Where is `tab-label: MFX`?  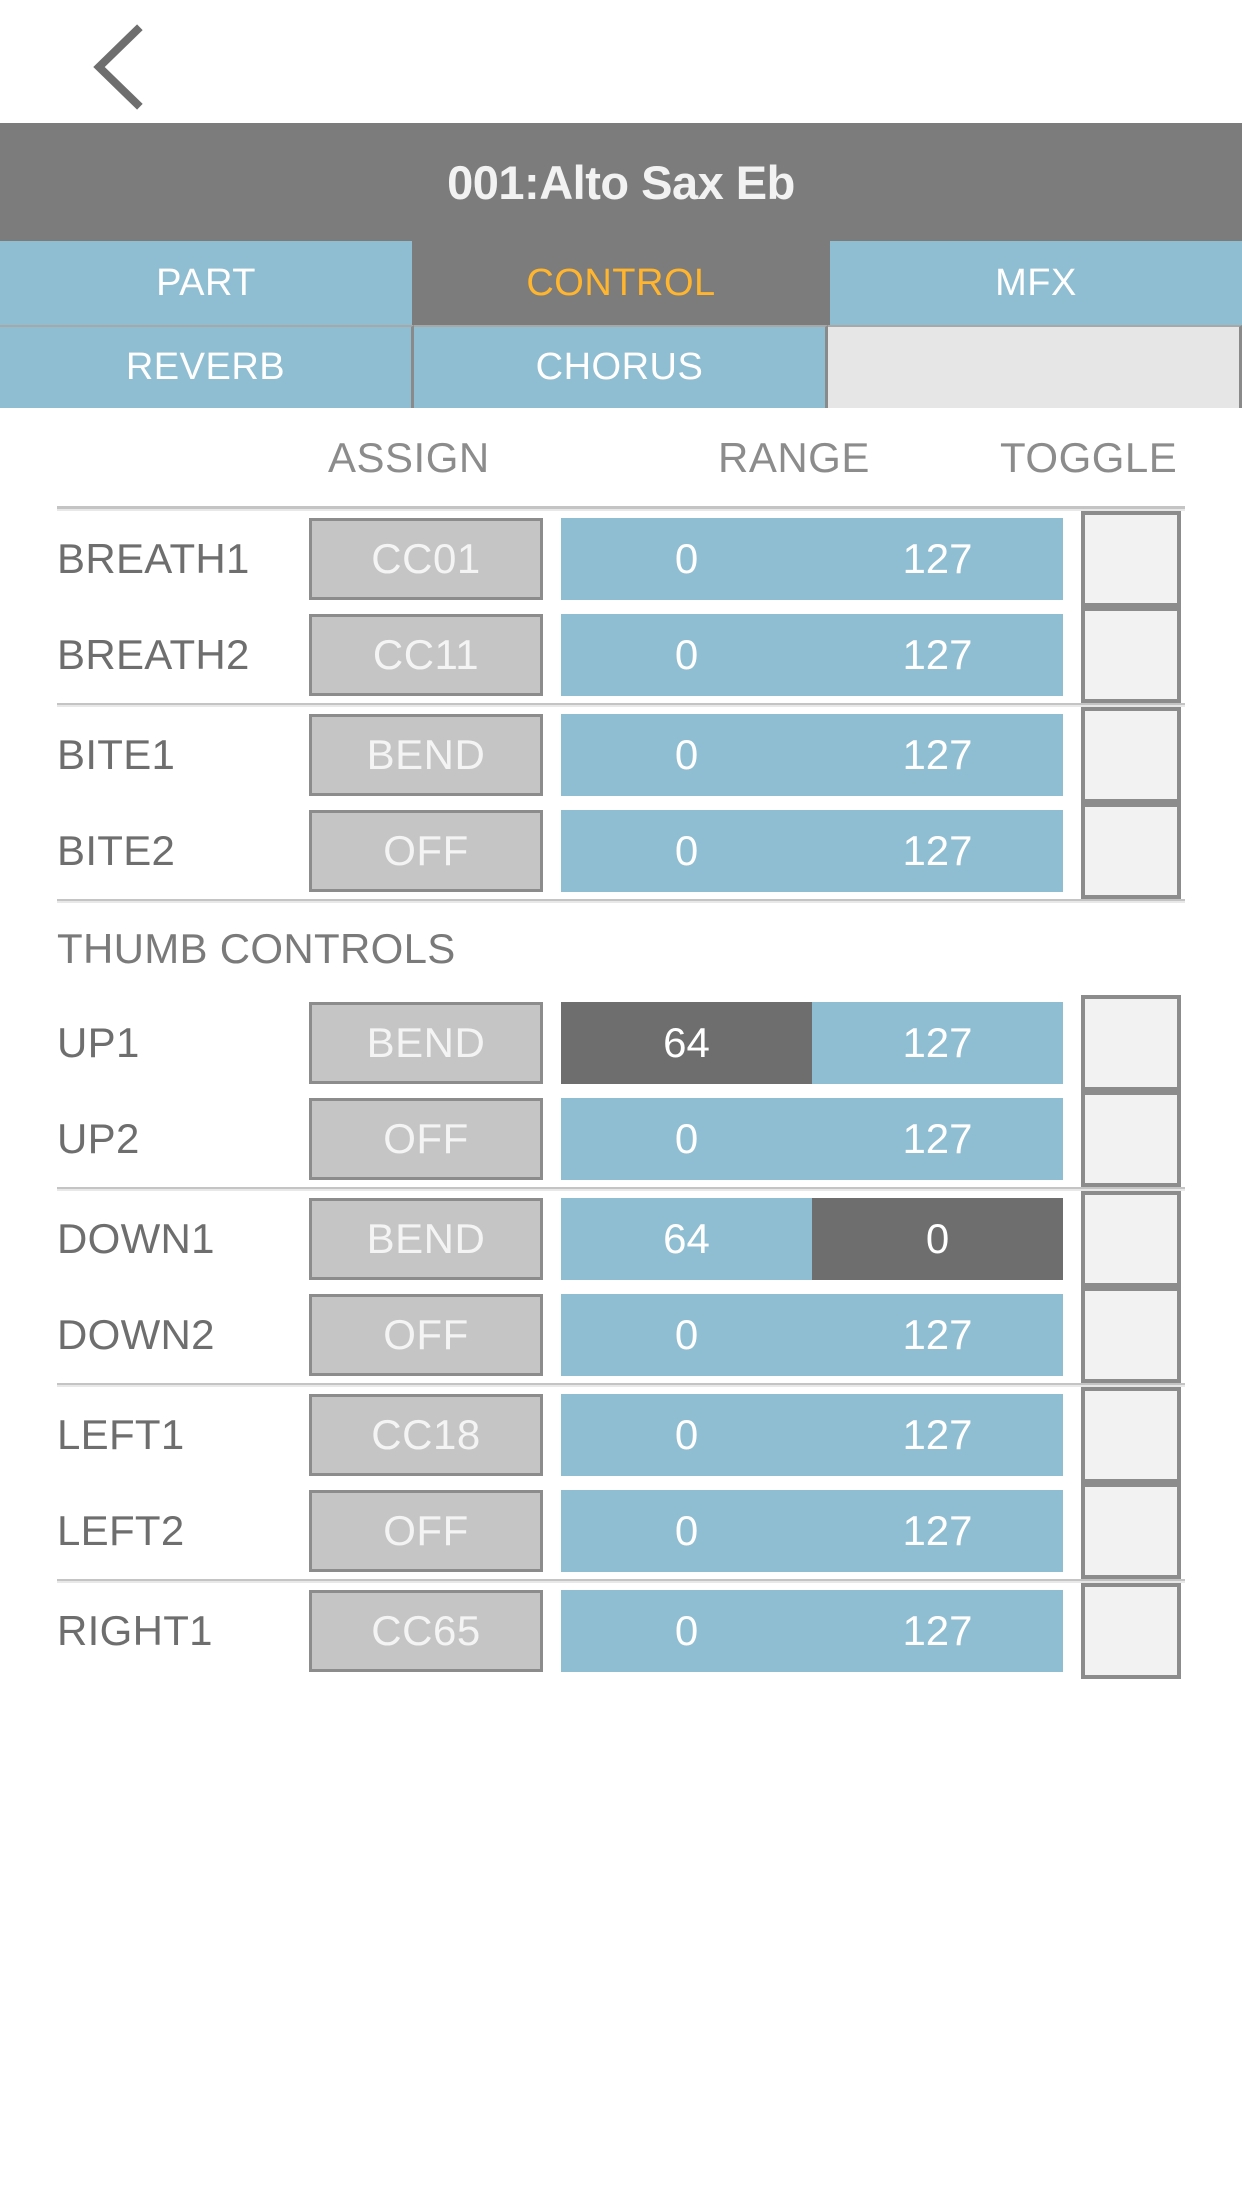
tab-label: MFX is located at coordinates (1036, 282).